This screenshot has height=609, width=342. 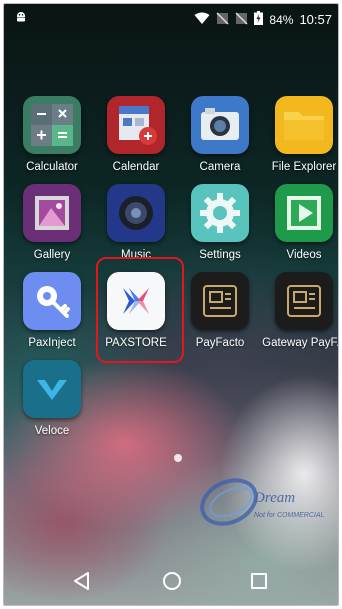 What do you see at coordinates (82, 581) in the screenshot?
I see `back-icon` at bounding box center [82, 581].